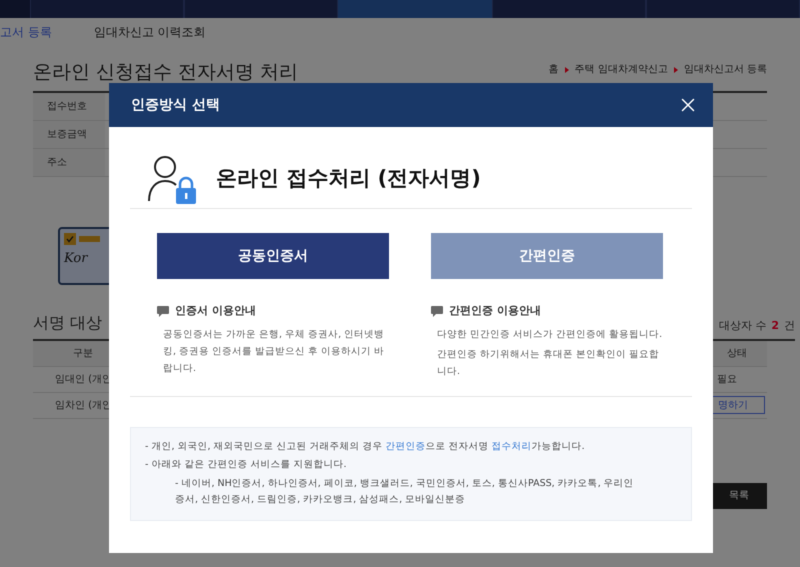 This screenshot has width=800, height=567. Describe the element at coordinates (789, 326) in the screenshot. I see `count-unit: 건` at that location.